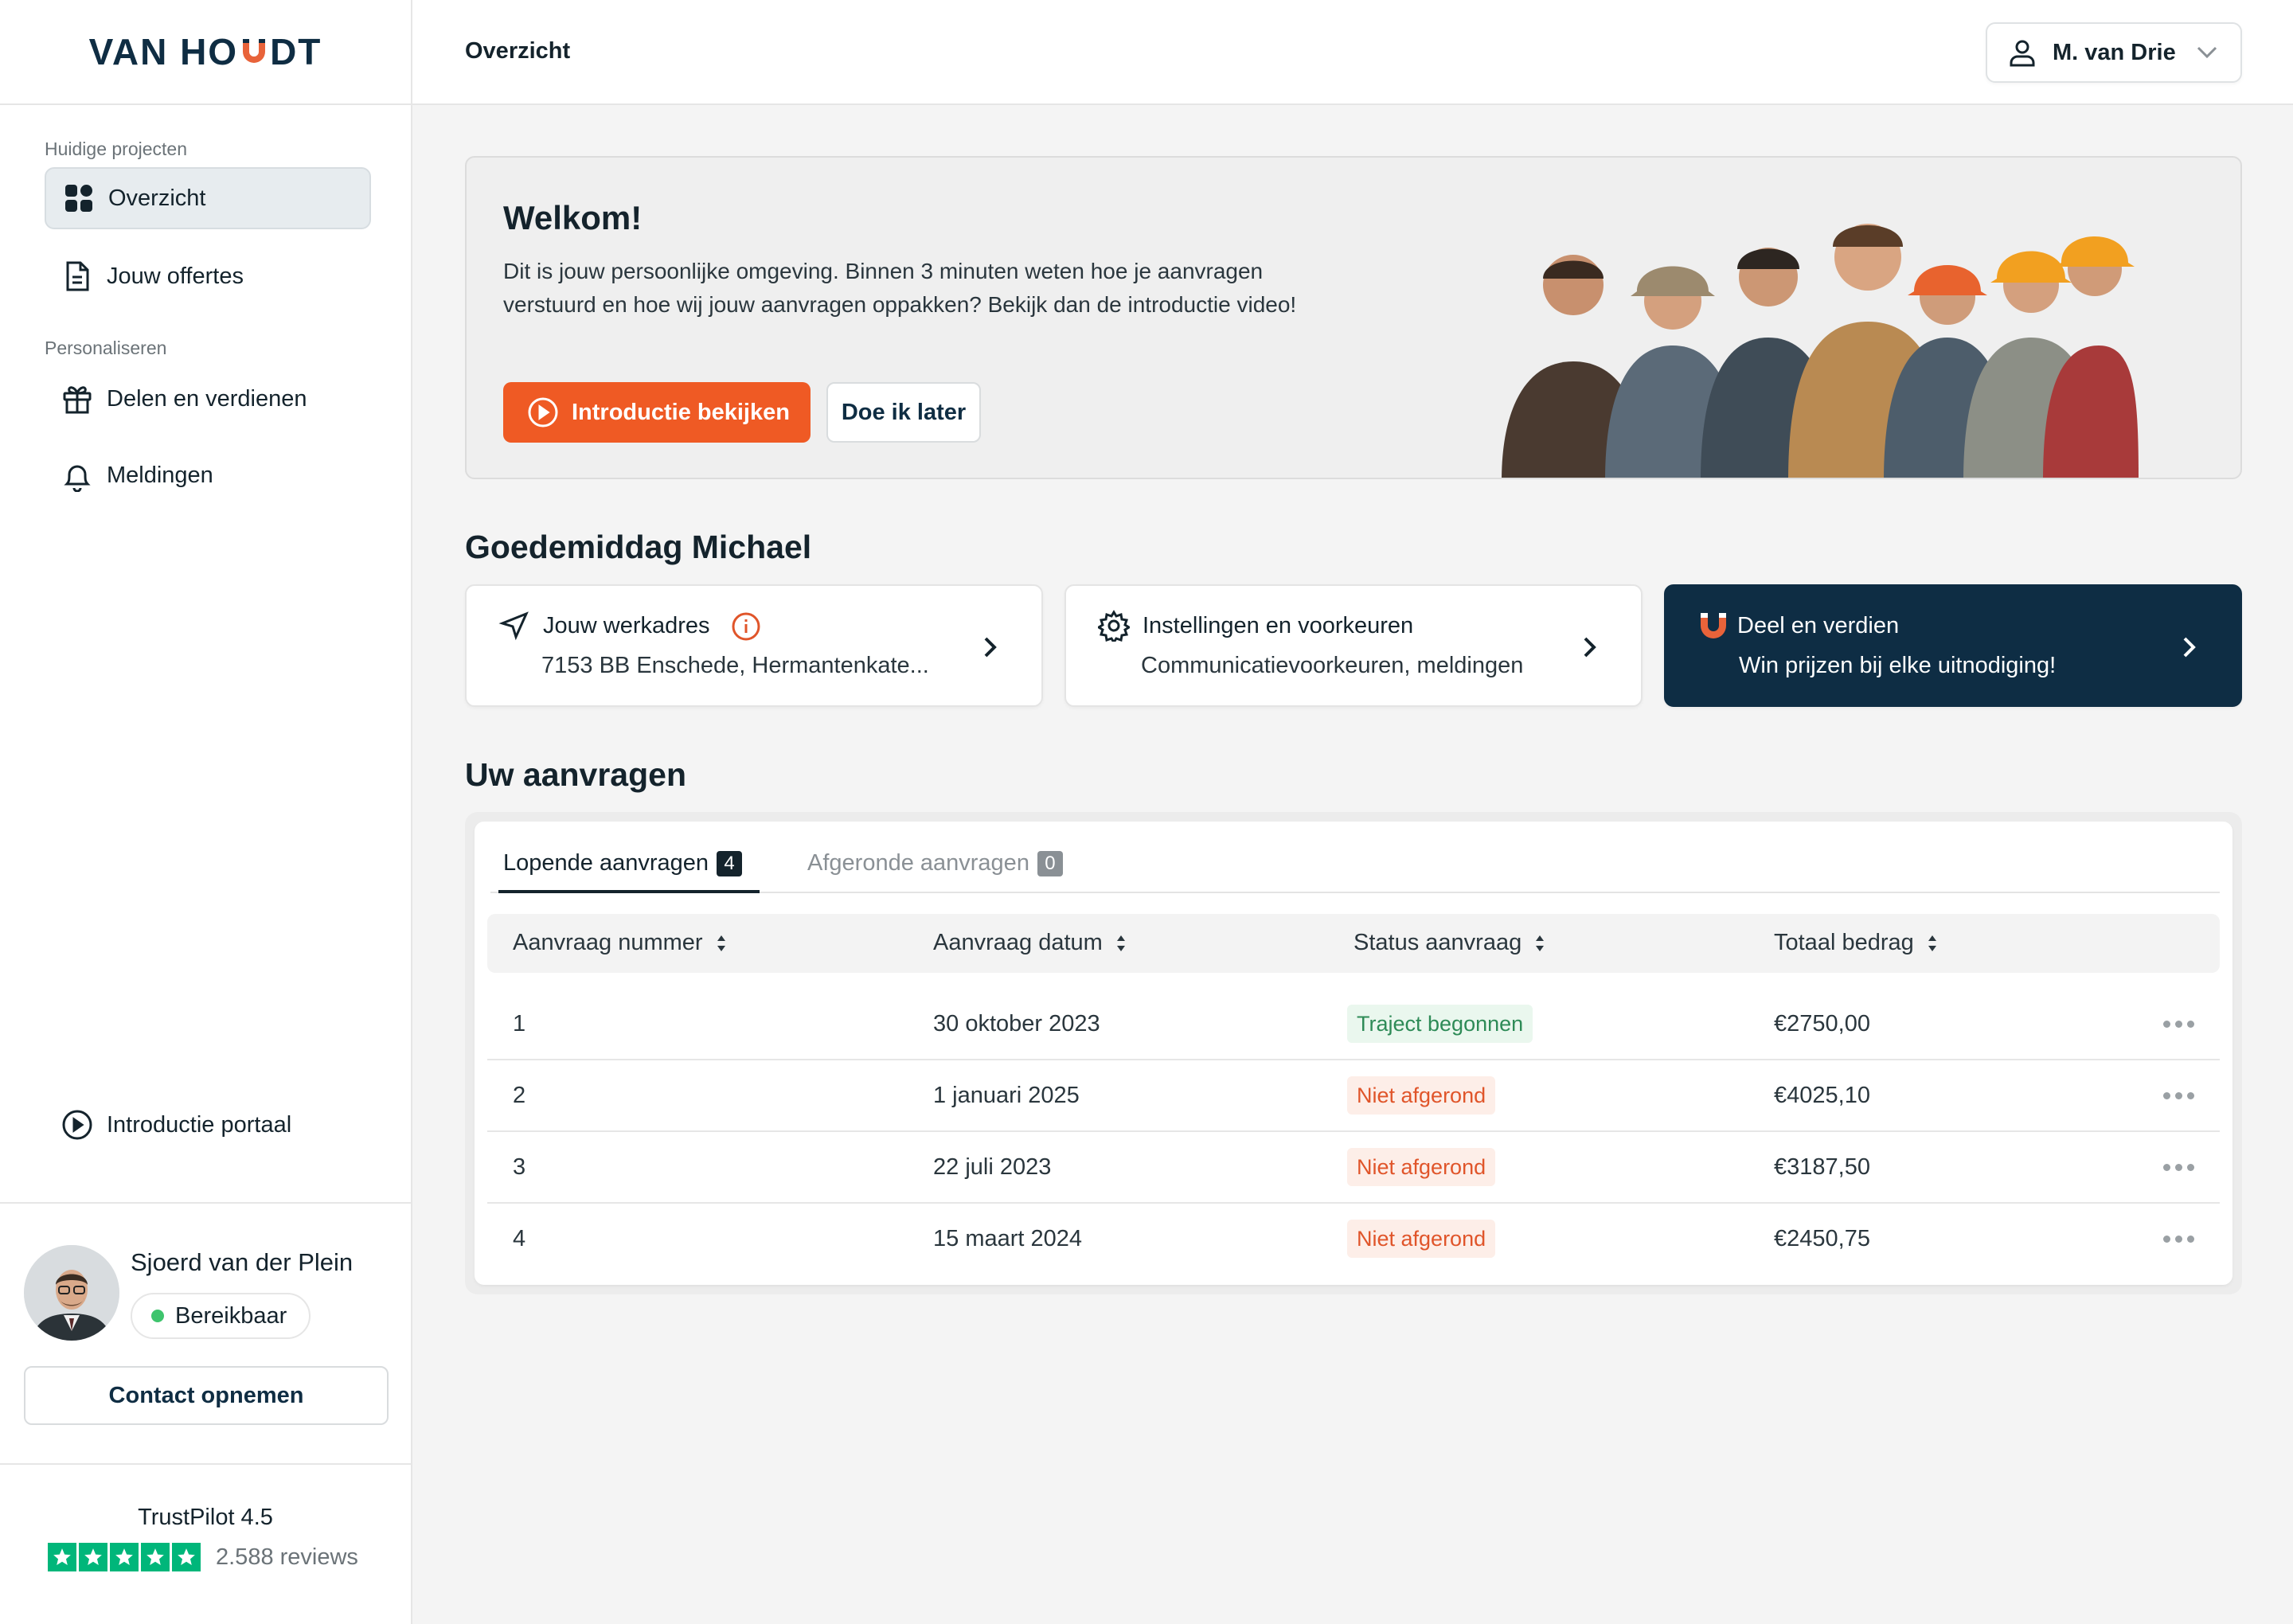  I want to click on welcome-title: Welkom!, so click(573, 217).